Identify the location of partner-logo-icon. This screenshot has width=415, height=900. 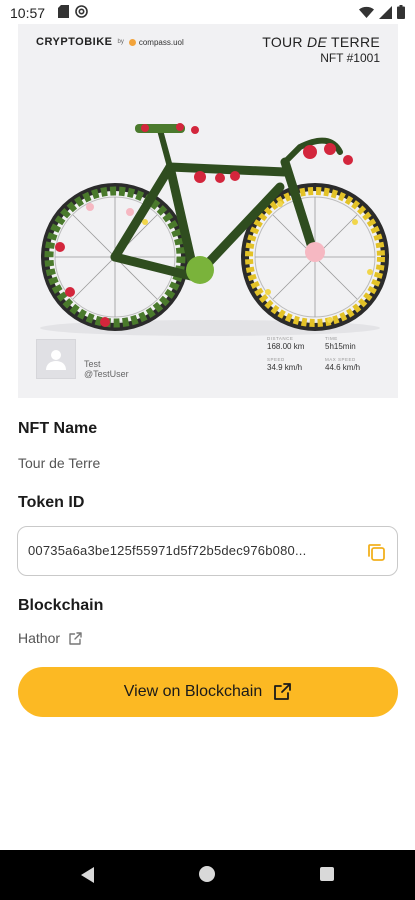
(132, 42).